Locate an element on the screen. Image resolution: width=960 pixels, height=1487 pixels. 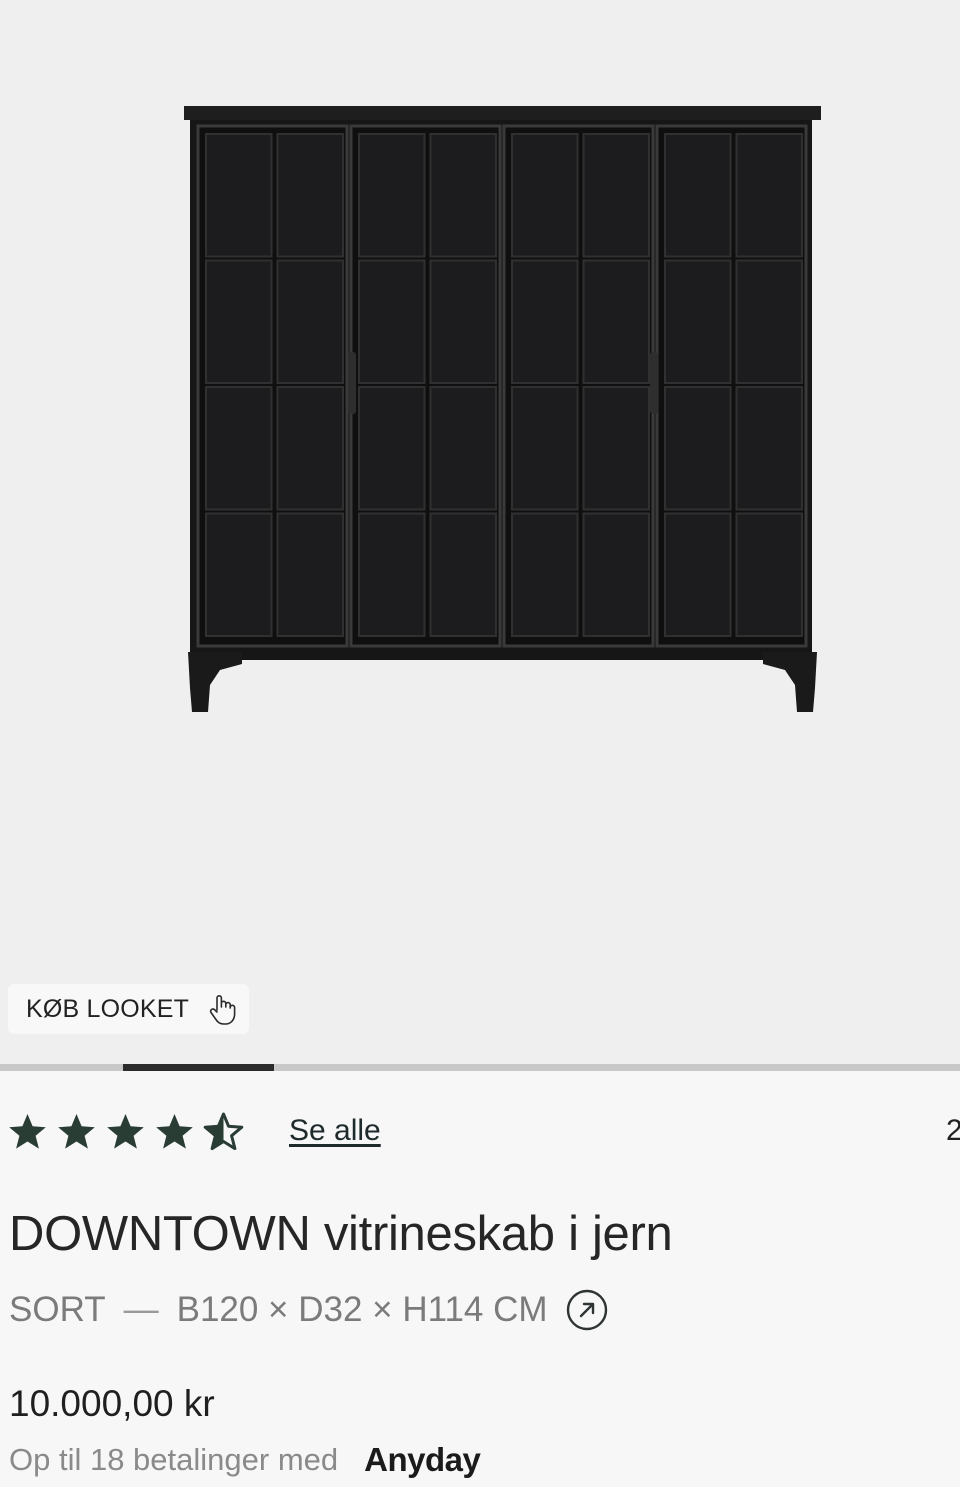
external-link-arrow-icon is located at coordinates (587, 1310).